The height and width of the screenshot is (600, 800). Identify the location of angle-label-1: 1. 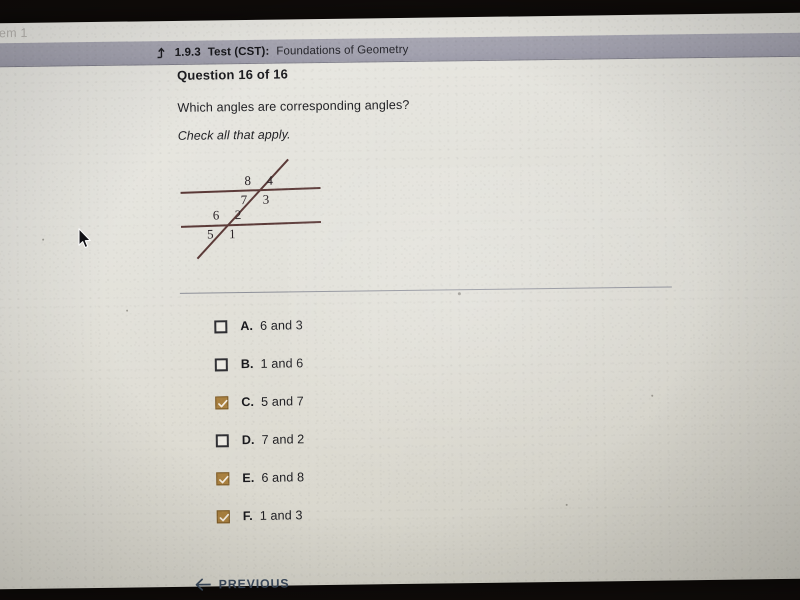
(232, 233).